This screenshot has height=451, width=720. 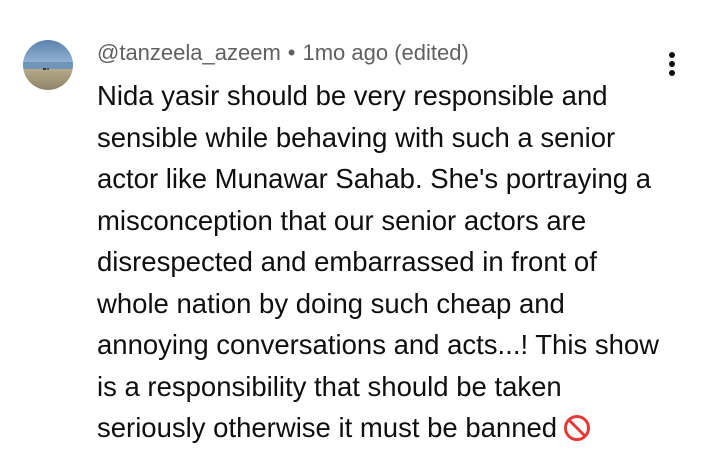 What do you see at coordinates (331, 303) in the screenshot?
I see `comment-text-line: whole nation by doing such cheap and` at bounding box center [331, 303].